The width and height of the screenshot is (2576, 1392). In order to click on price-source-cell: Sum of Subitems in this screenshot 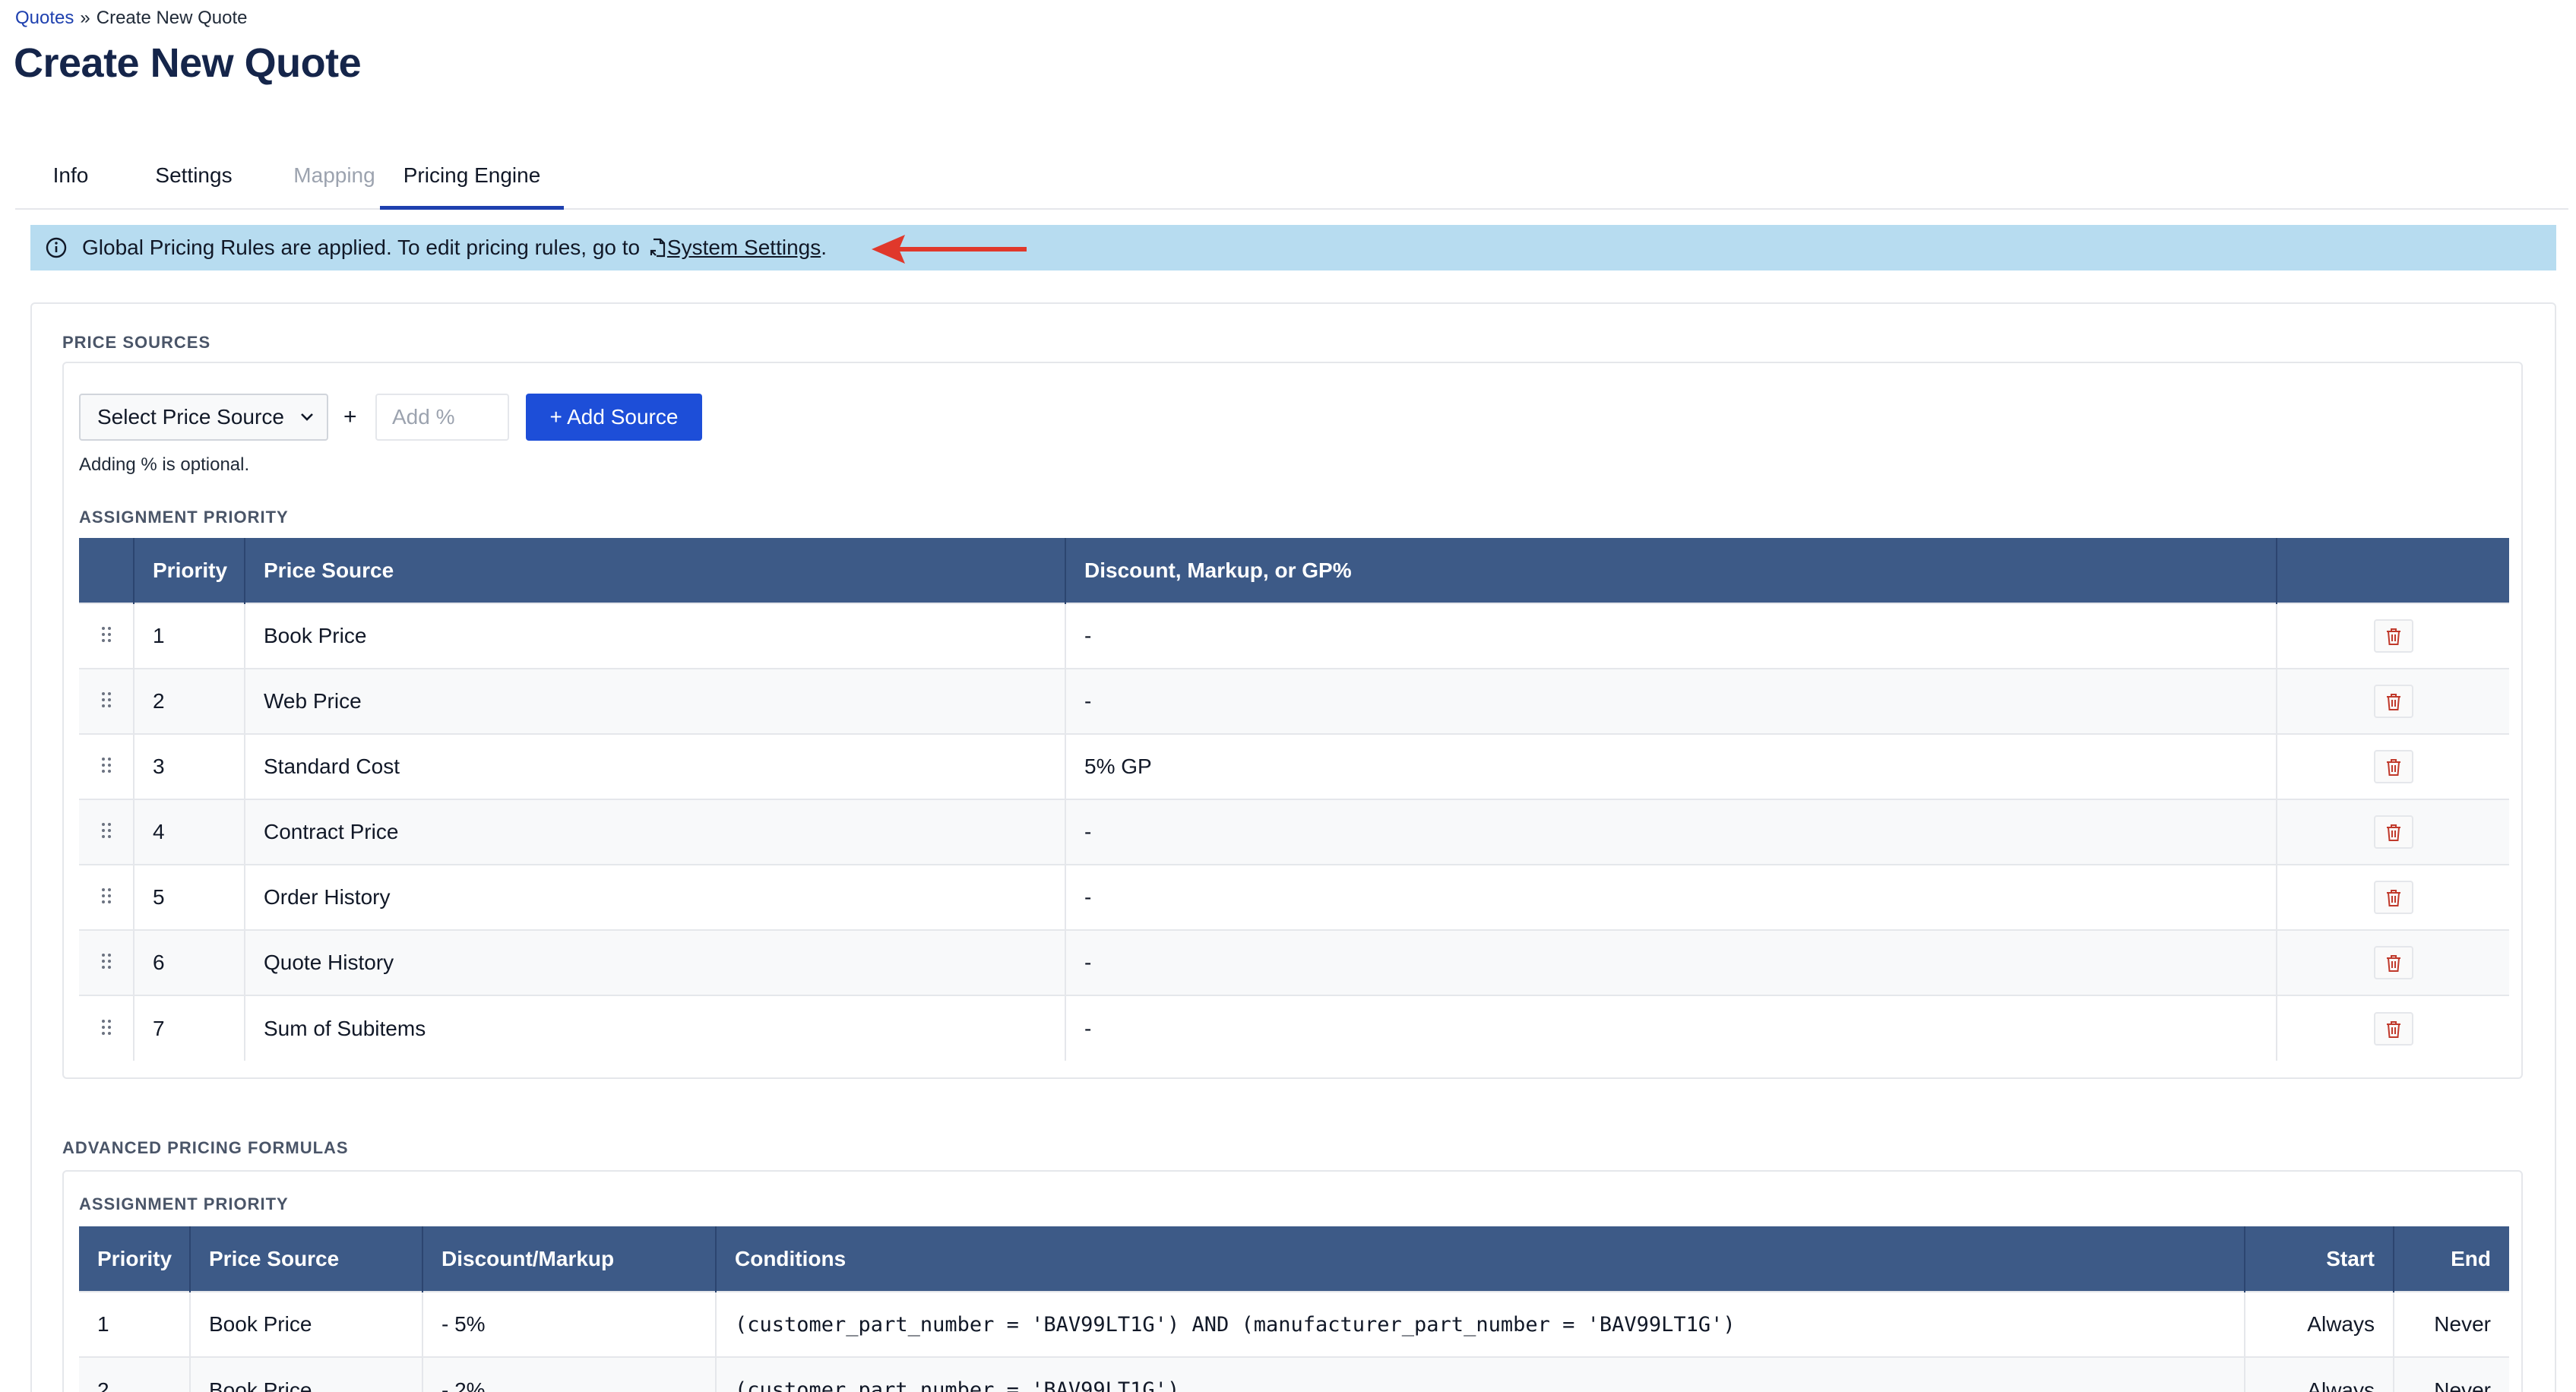, I will do `click(655, 1028)`.